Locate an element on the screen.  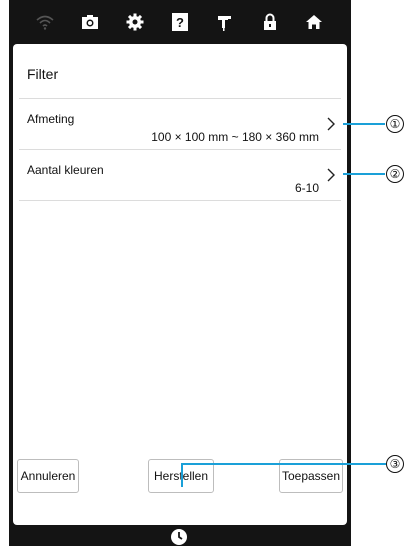
row-value-colors: 6-10 is located at coordinates (306, 188).